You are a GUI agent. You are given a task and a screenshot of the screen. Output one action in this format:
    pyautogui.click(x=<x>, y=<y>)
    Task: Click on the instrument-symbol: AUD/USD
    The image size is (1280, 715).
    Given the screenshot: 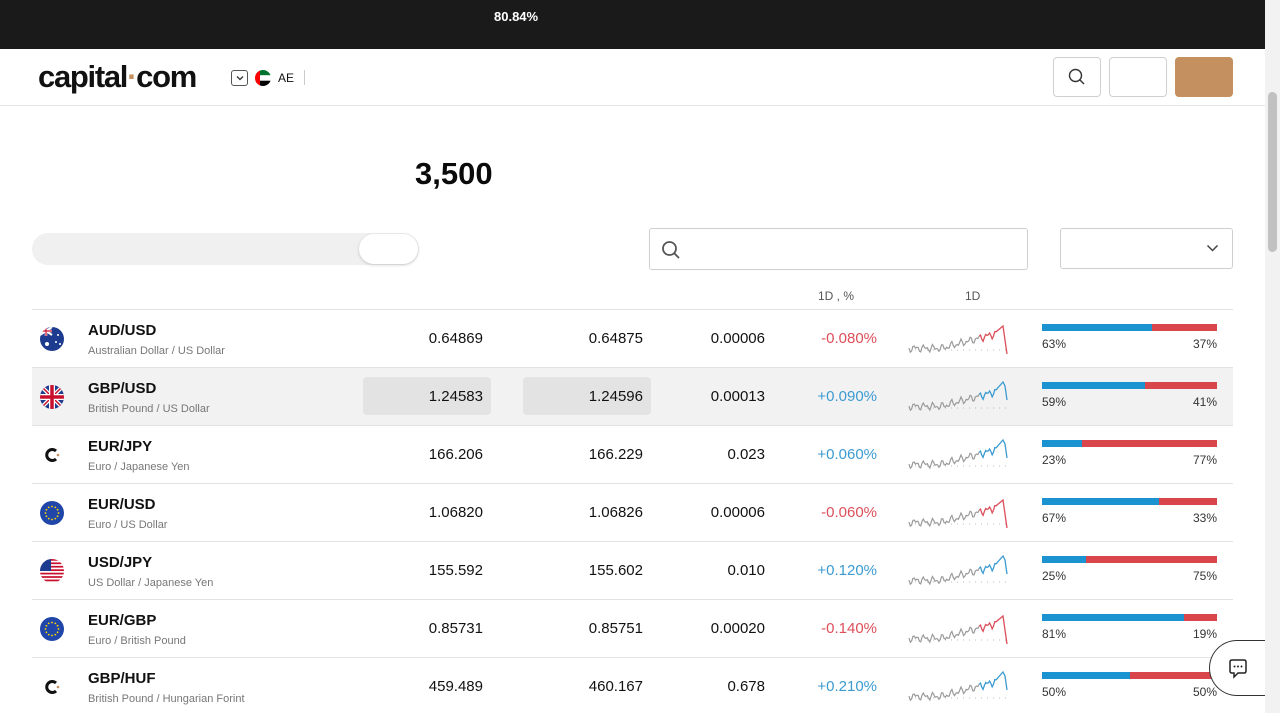 What is the action you would take?
    pyautogui.click(x=122, y=330)
    